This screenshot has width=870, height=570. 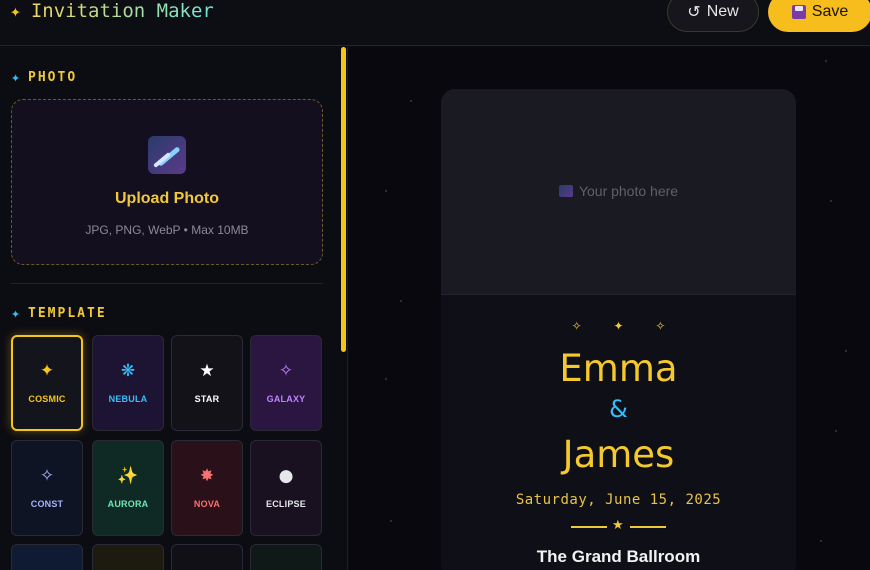 I want to click on save-button: Save, so click(x=819, y=16).